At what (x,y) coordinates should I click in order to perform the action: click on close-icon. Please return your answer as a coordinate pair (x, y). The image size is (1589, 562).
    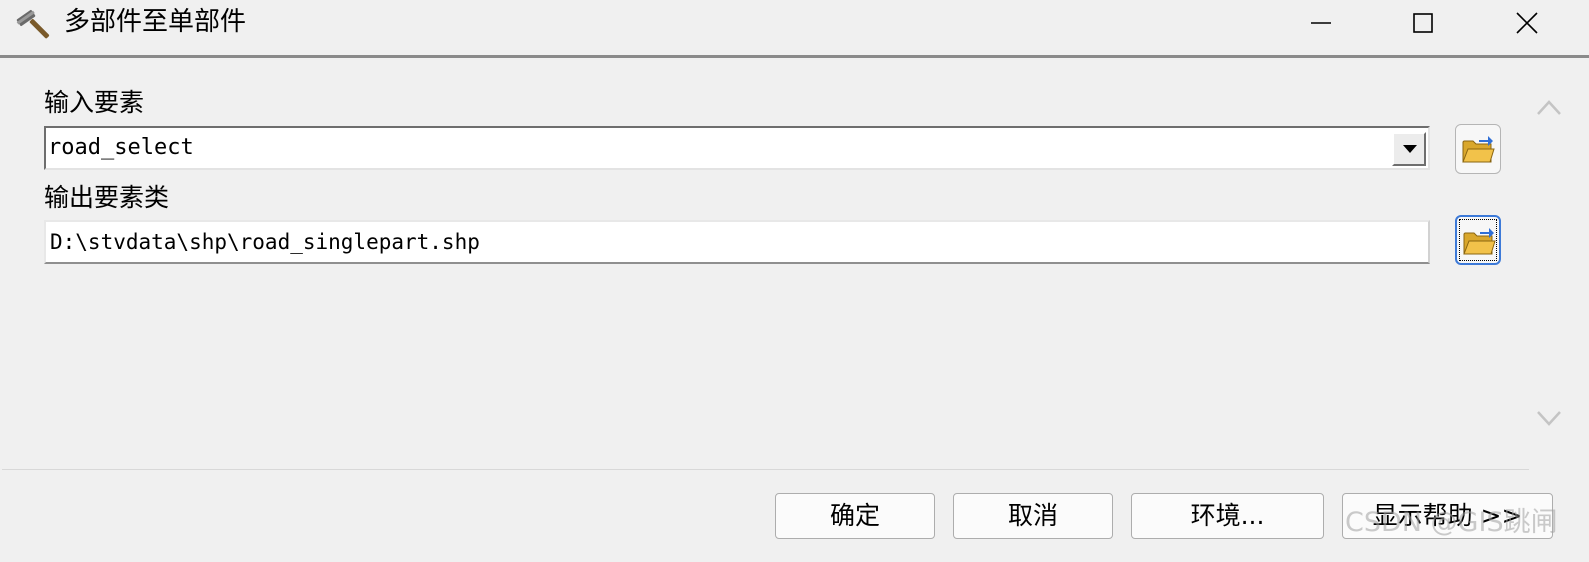
    Looking at the image, I should click on (1527, 23).